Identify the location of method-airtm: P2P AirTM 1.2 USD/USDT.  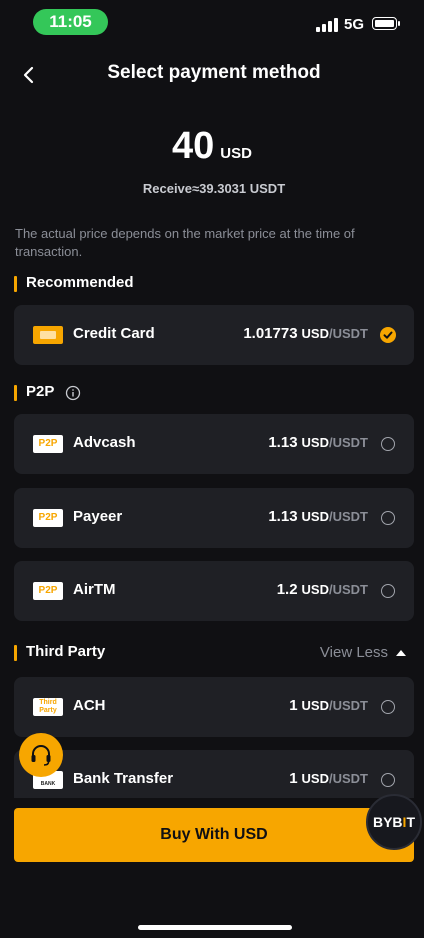
(214, 591).